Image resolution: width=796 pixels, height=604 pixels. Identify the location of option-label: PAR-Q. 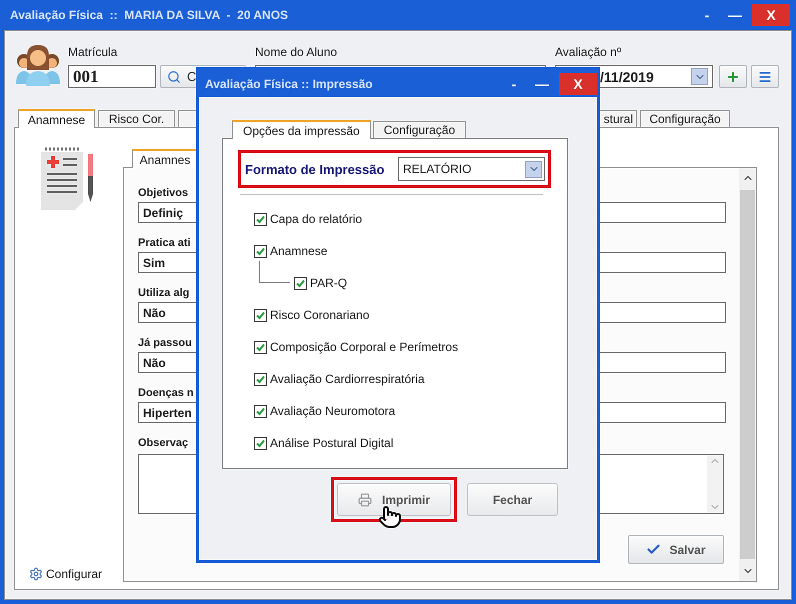
(329, 283).